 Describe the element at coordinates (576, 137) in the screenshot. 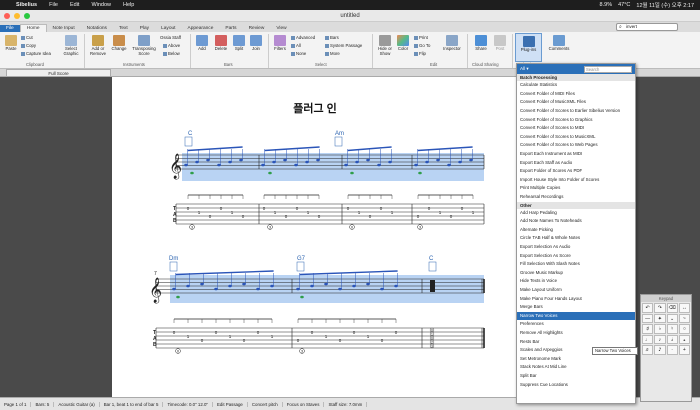

I see `plugin-item: Convert Folder of Scores to MusicXML` at that location.